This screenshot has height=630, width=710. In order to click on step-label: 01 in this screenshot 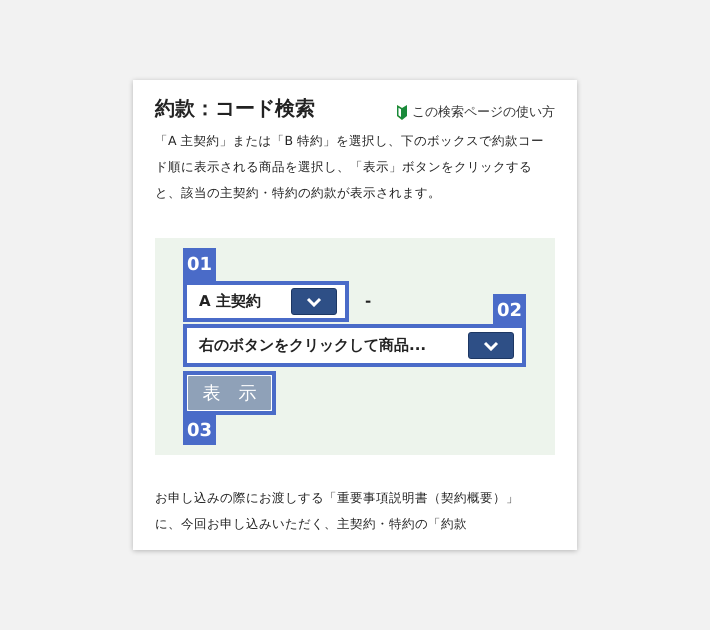, I will do `click(199, 264)`.